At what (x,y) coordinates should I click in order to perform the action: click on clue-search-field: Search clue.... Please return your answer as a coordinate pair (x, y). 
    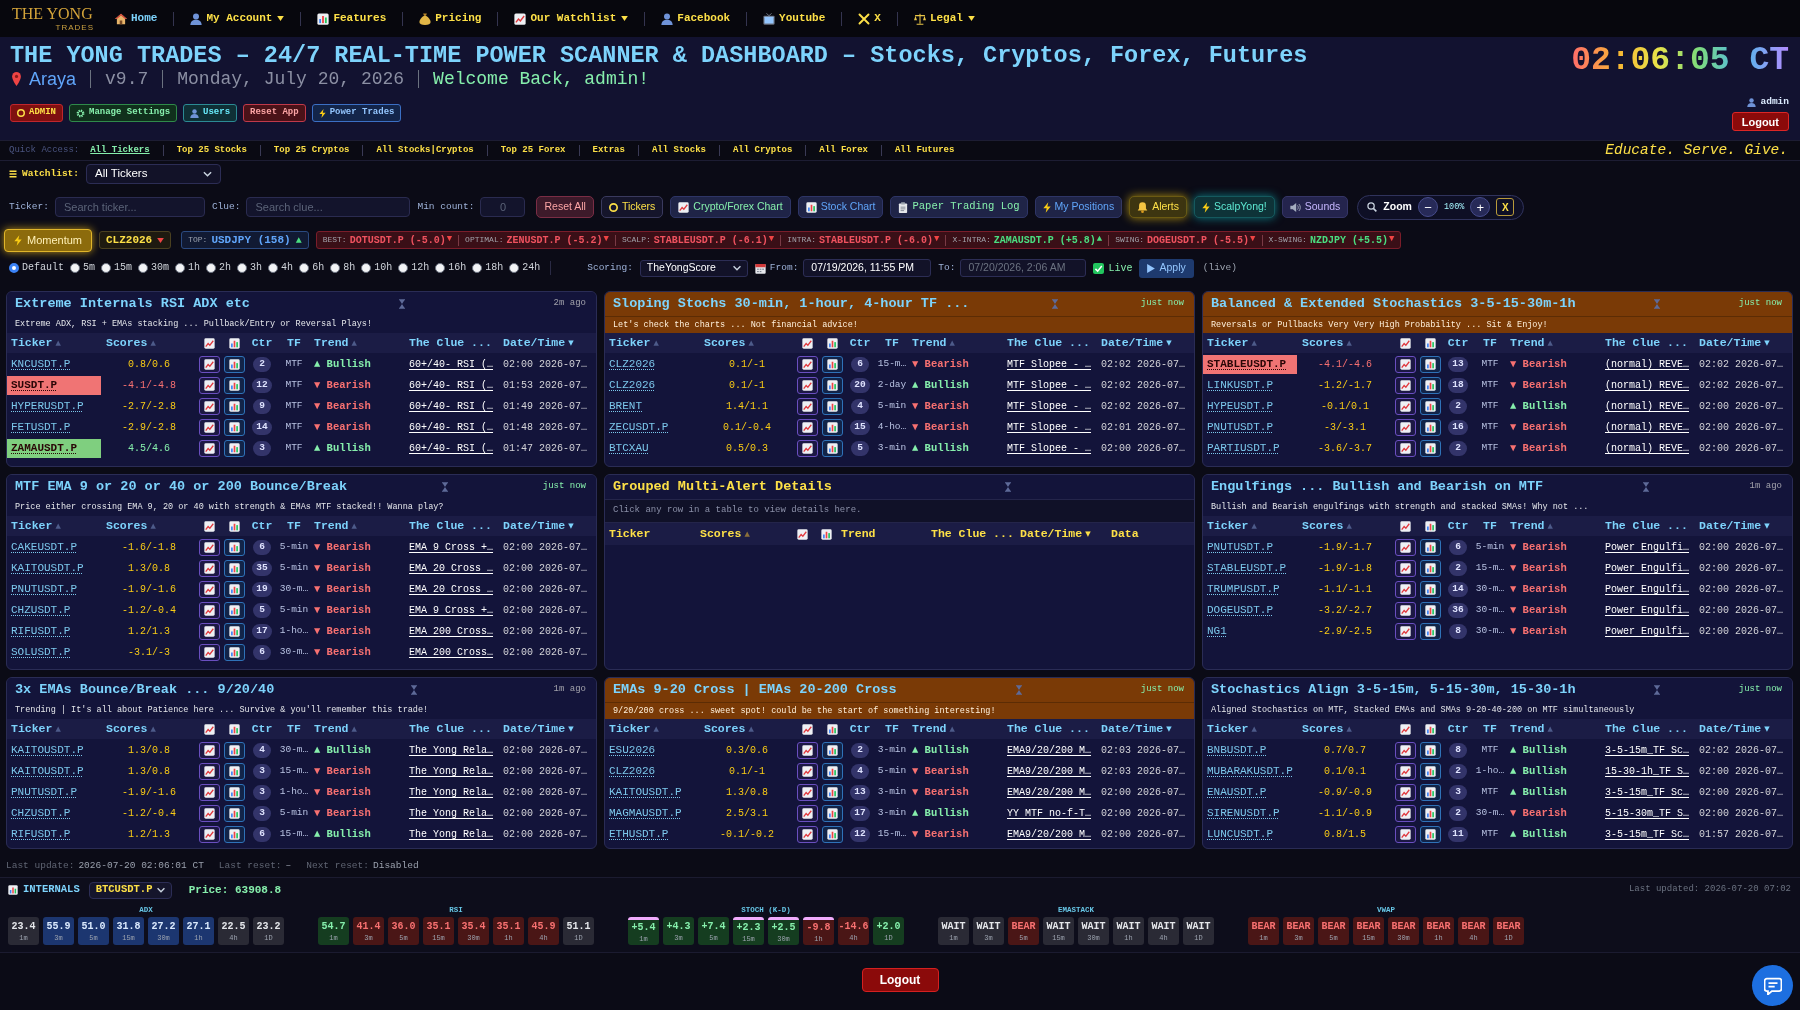
    Looking at the image, I should click on (328, 207).